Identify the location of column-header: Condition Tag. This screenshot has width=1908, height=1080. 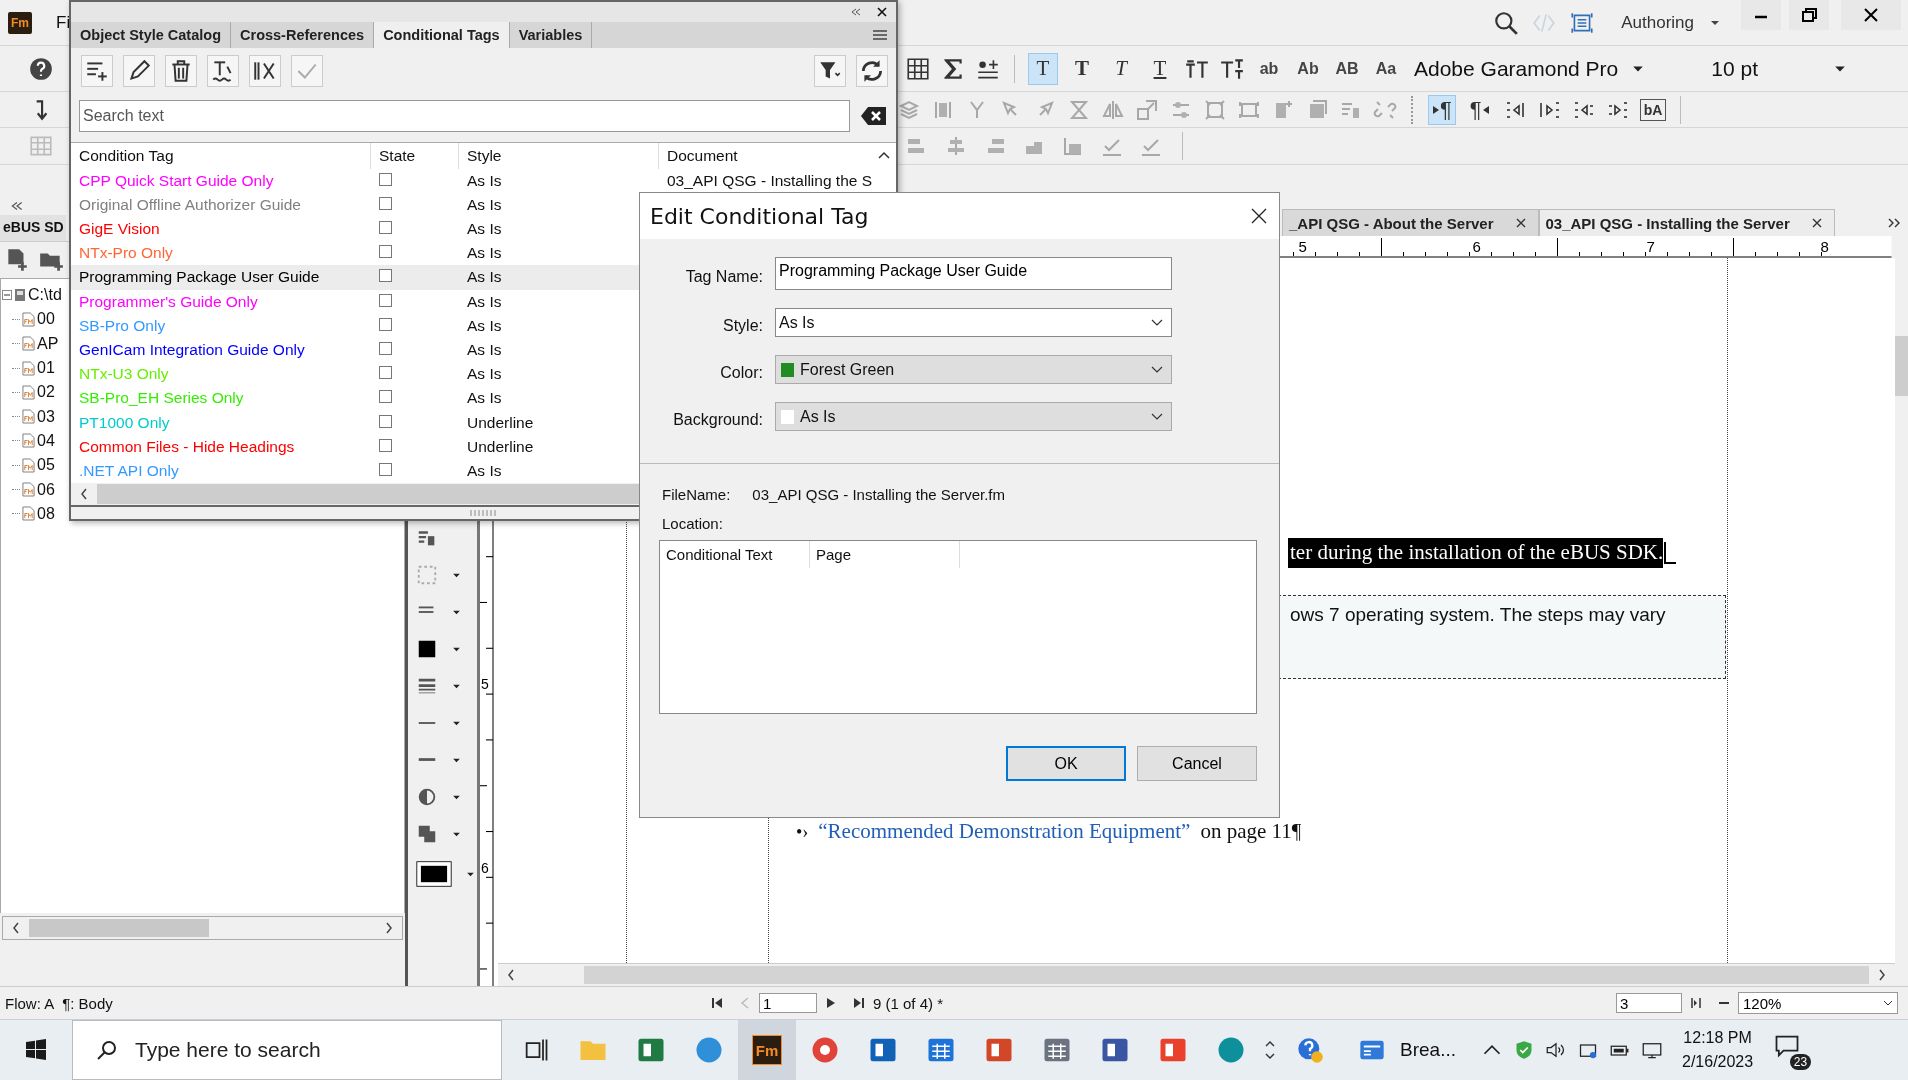
(221, 155).